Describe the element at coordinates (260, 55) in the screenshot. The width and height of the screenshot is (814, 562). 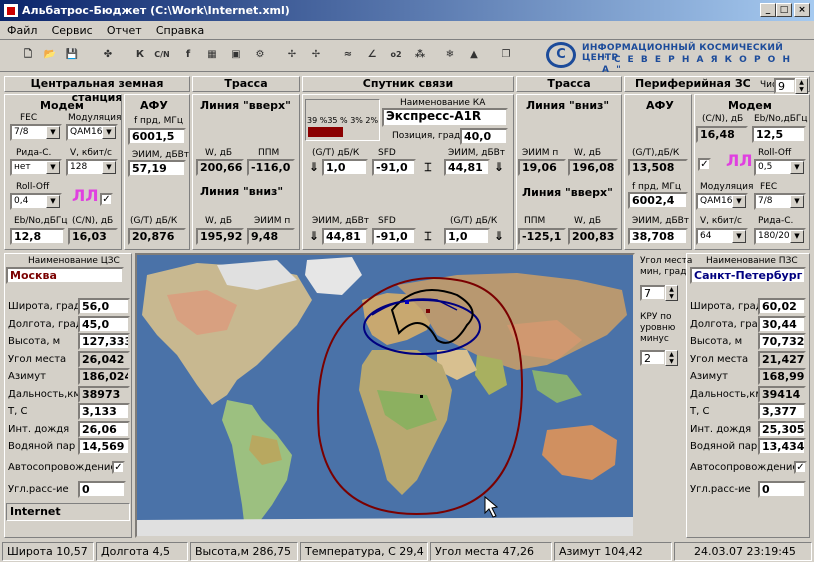
I see `settings-icon: ⚙` at that location.